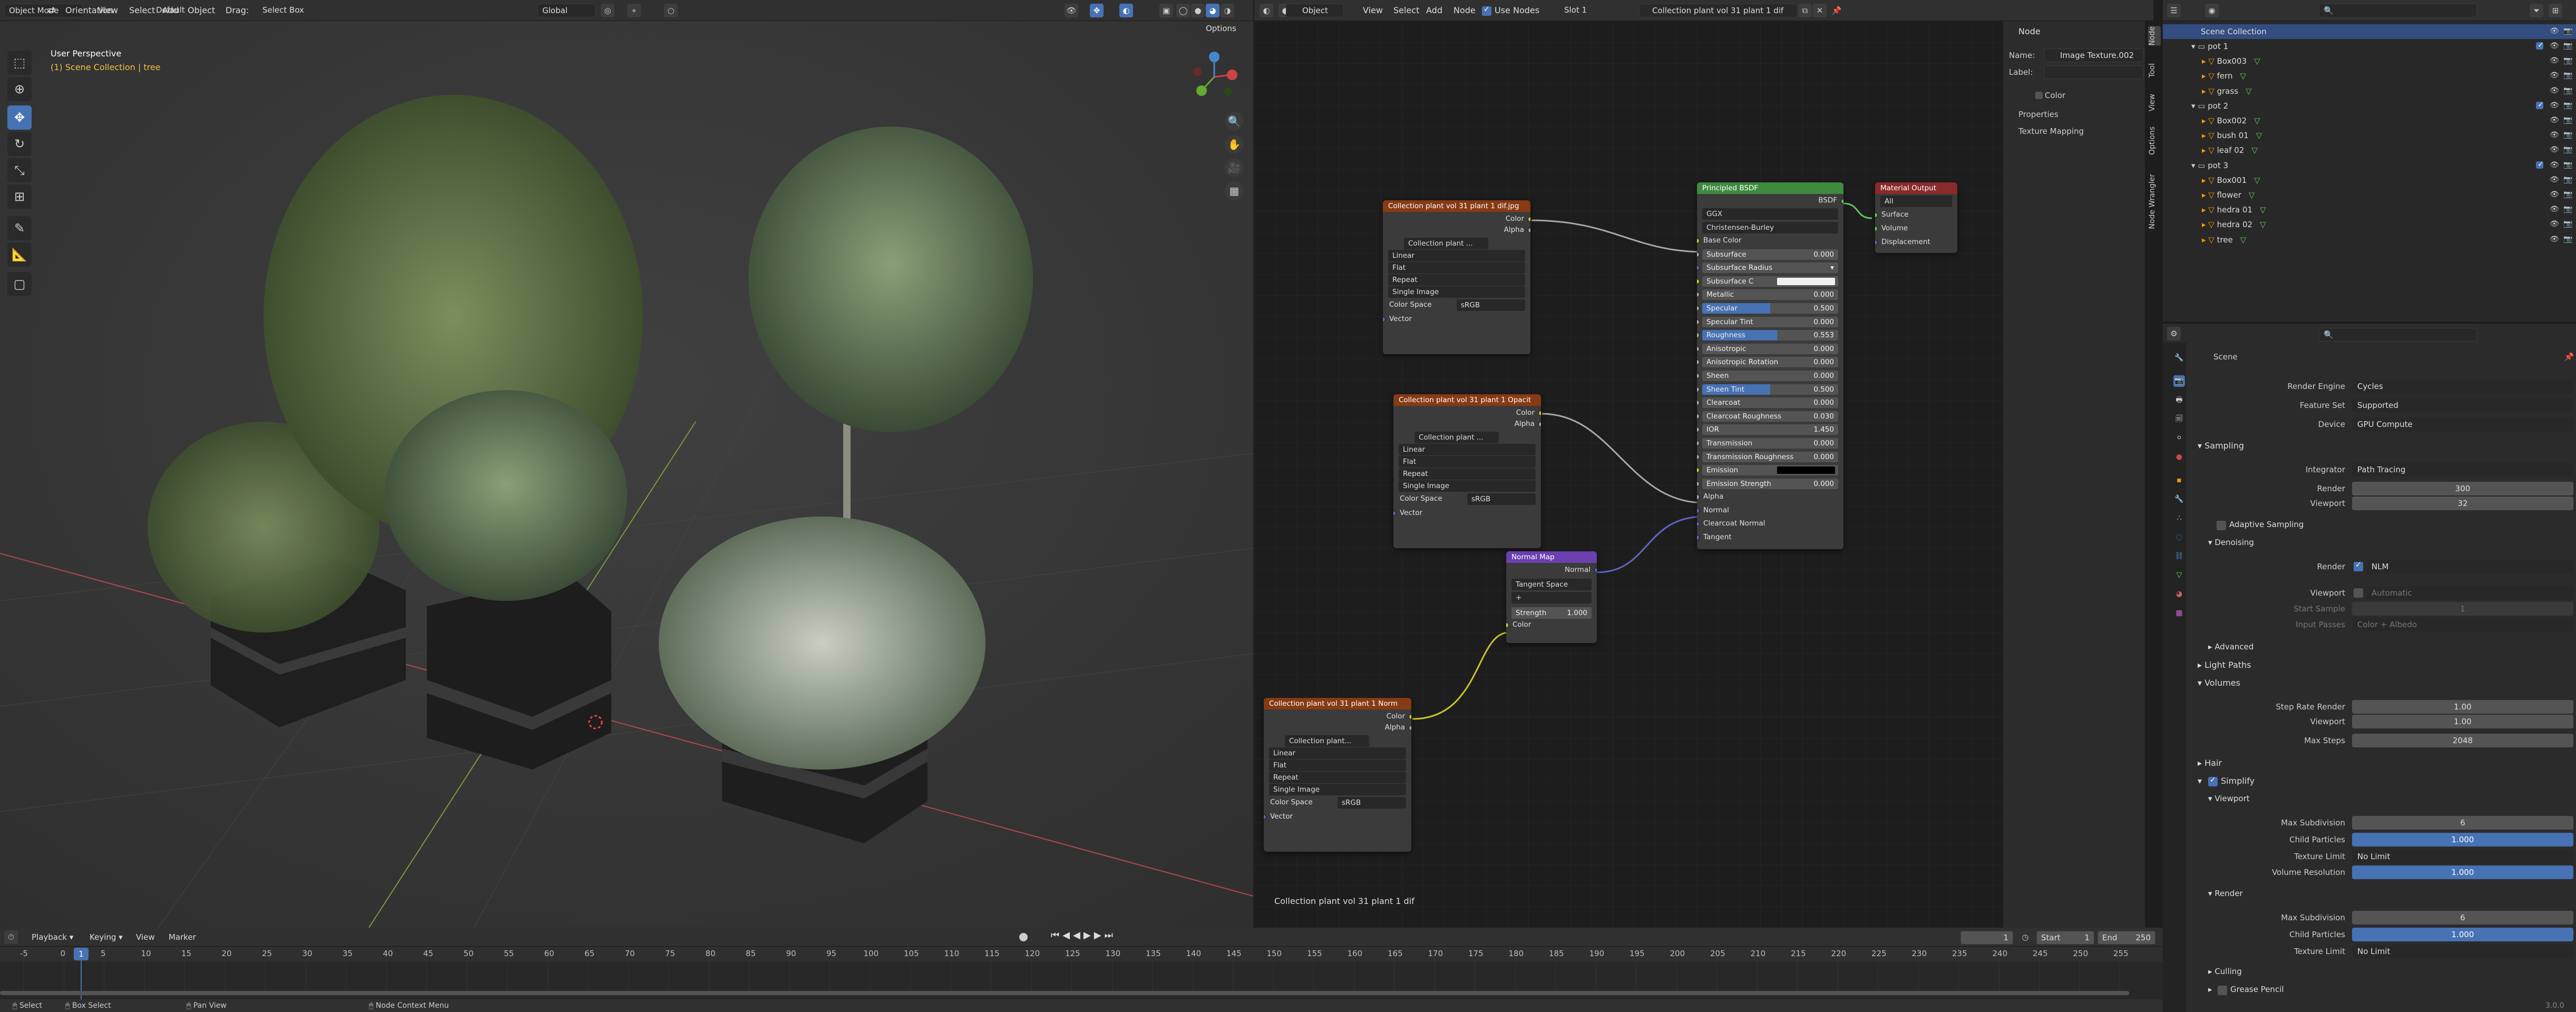 The height and width of the screenshot is (1012, 2576). I want to click on bsdf-input-row: Clearcoat 0.000, so click(1770, 403).